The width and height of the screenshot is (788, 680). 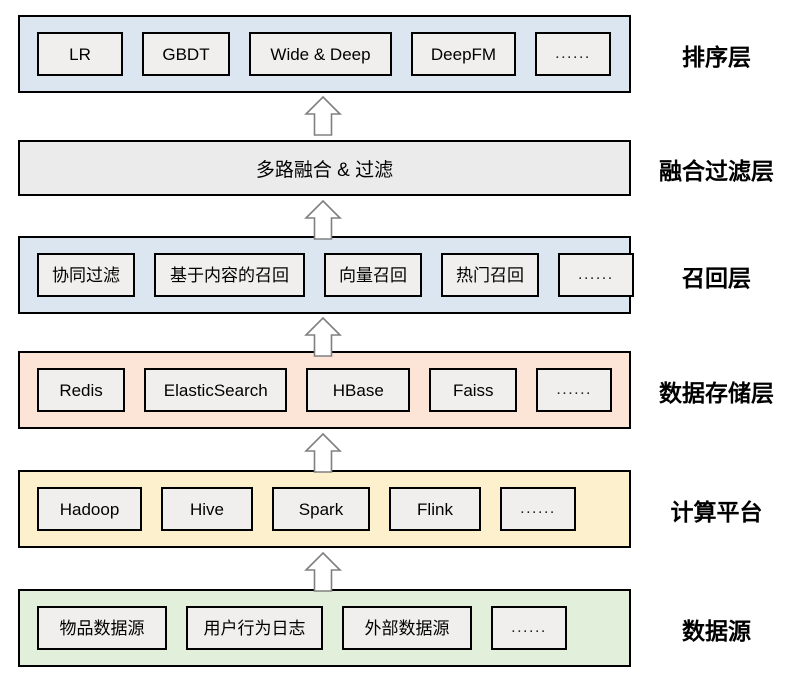 What do you see at coordinates (86, 275) in the screenshot?
I see `node-recall-1: 协同过滤` at bounding box center [86, 275].